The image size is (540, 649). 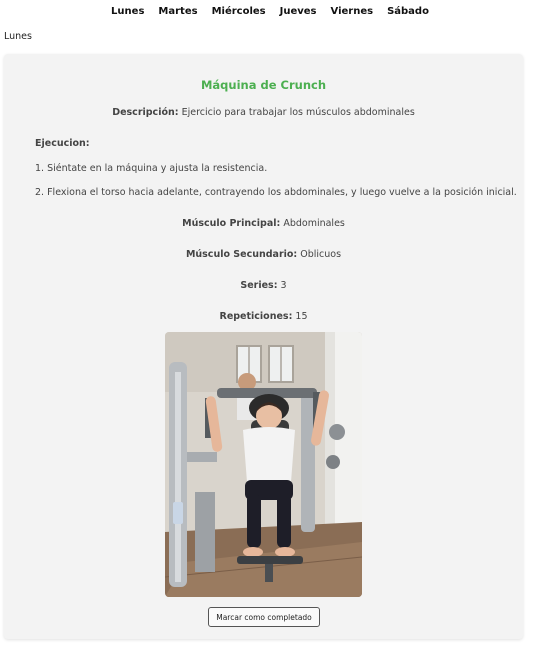 What do you see at coordinates (263, 85) in the screenshot?
I see `exercise-title: Máquina de Crunch` at bounding box center [263, 85].